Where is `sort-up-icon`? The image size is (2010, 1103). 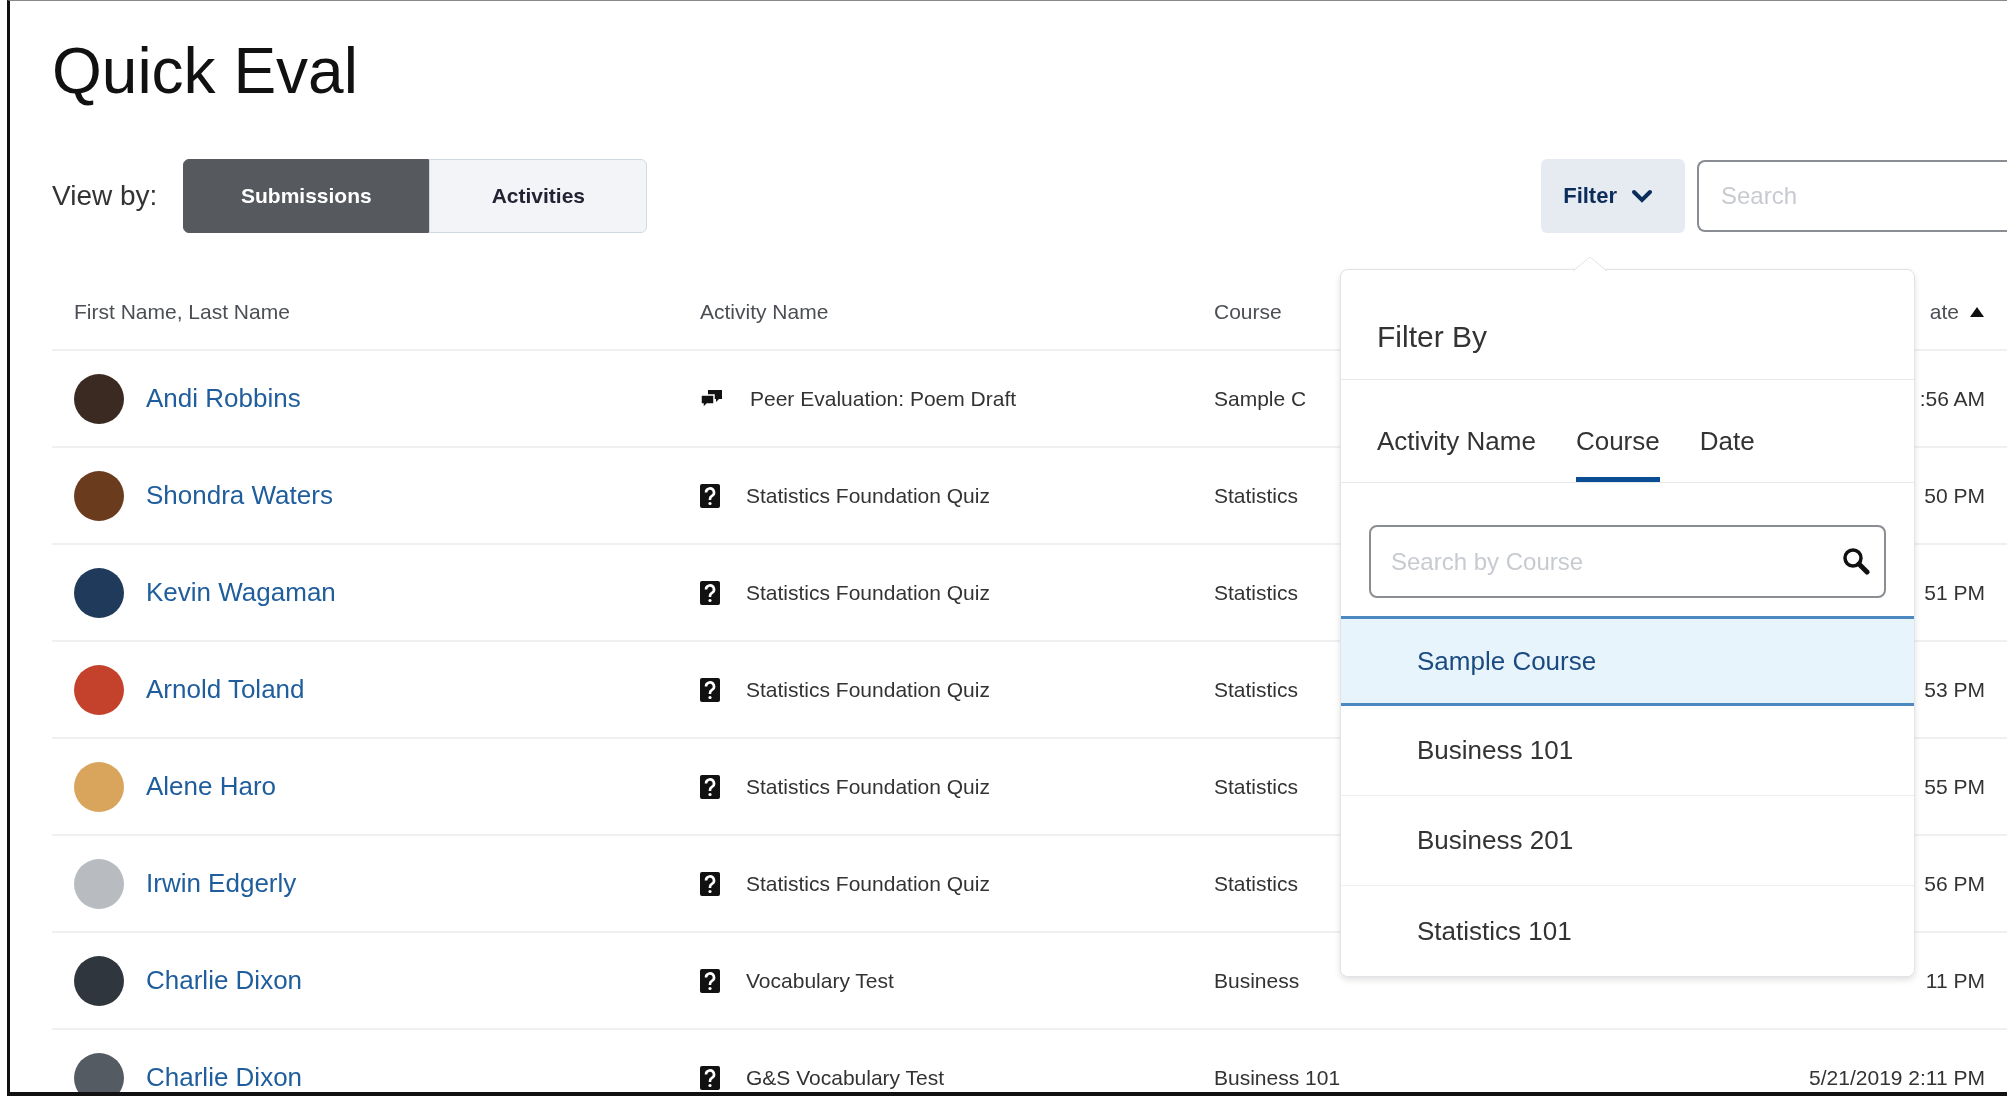 sort-up-icon is located at coordinates (1977, 312).